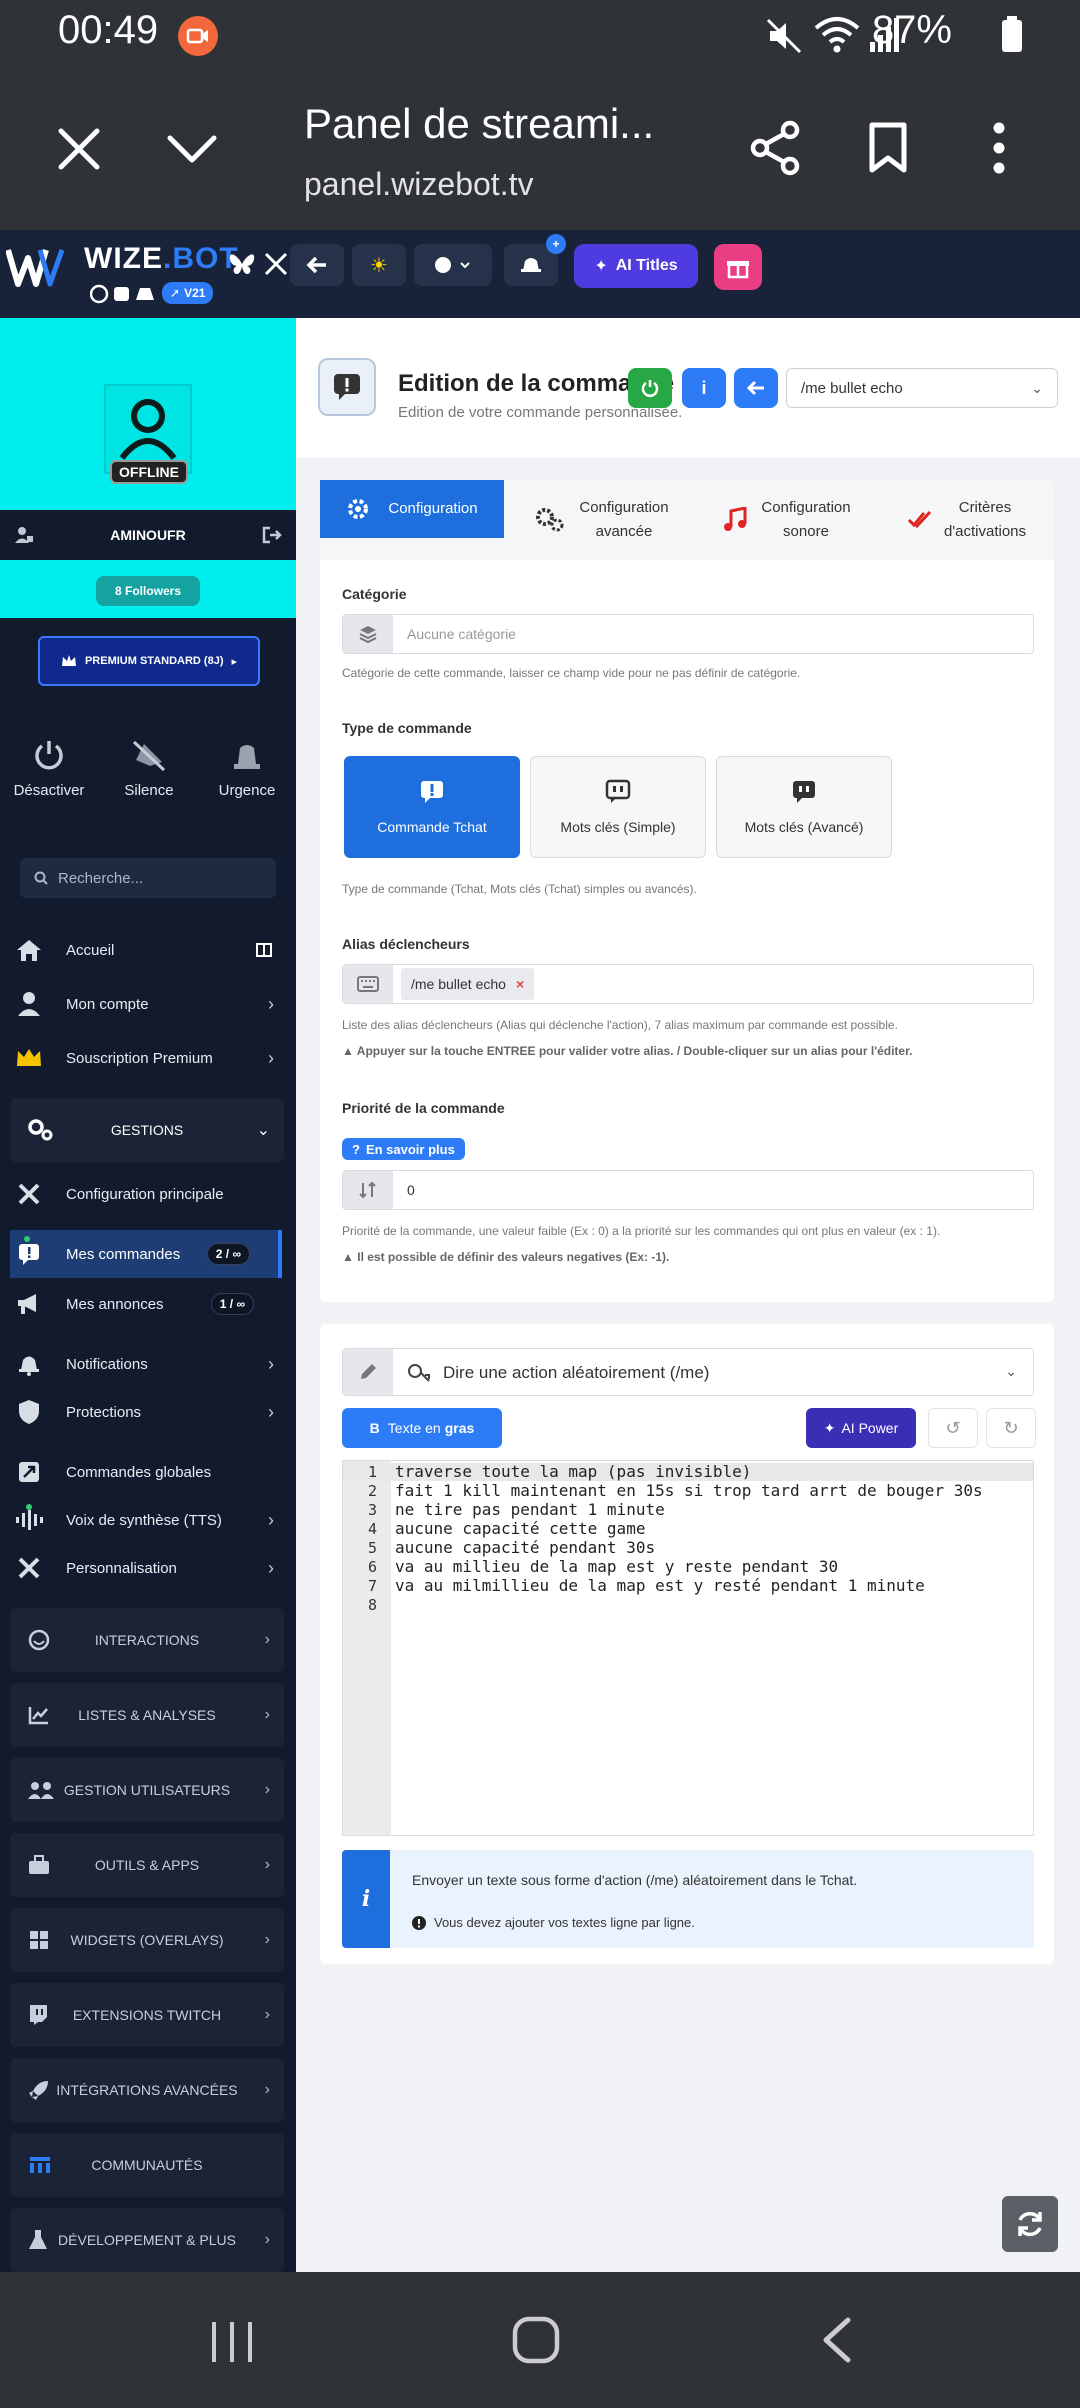 This screenshot has height=2408, width=1080. What do you see at coordinates (776, 148) in the screenshot?
I see `share-icon` at bounding box center [776, 148].